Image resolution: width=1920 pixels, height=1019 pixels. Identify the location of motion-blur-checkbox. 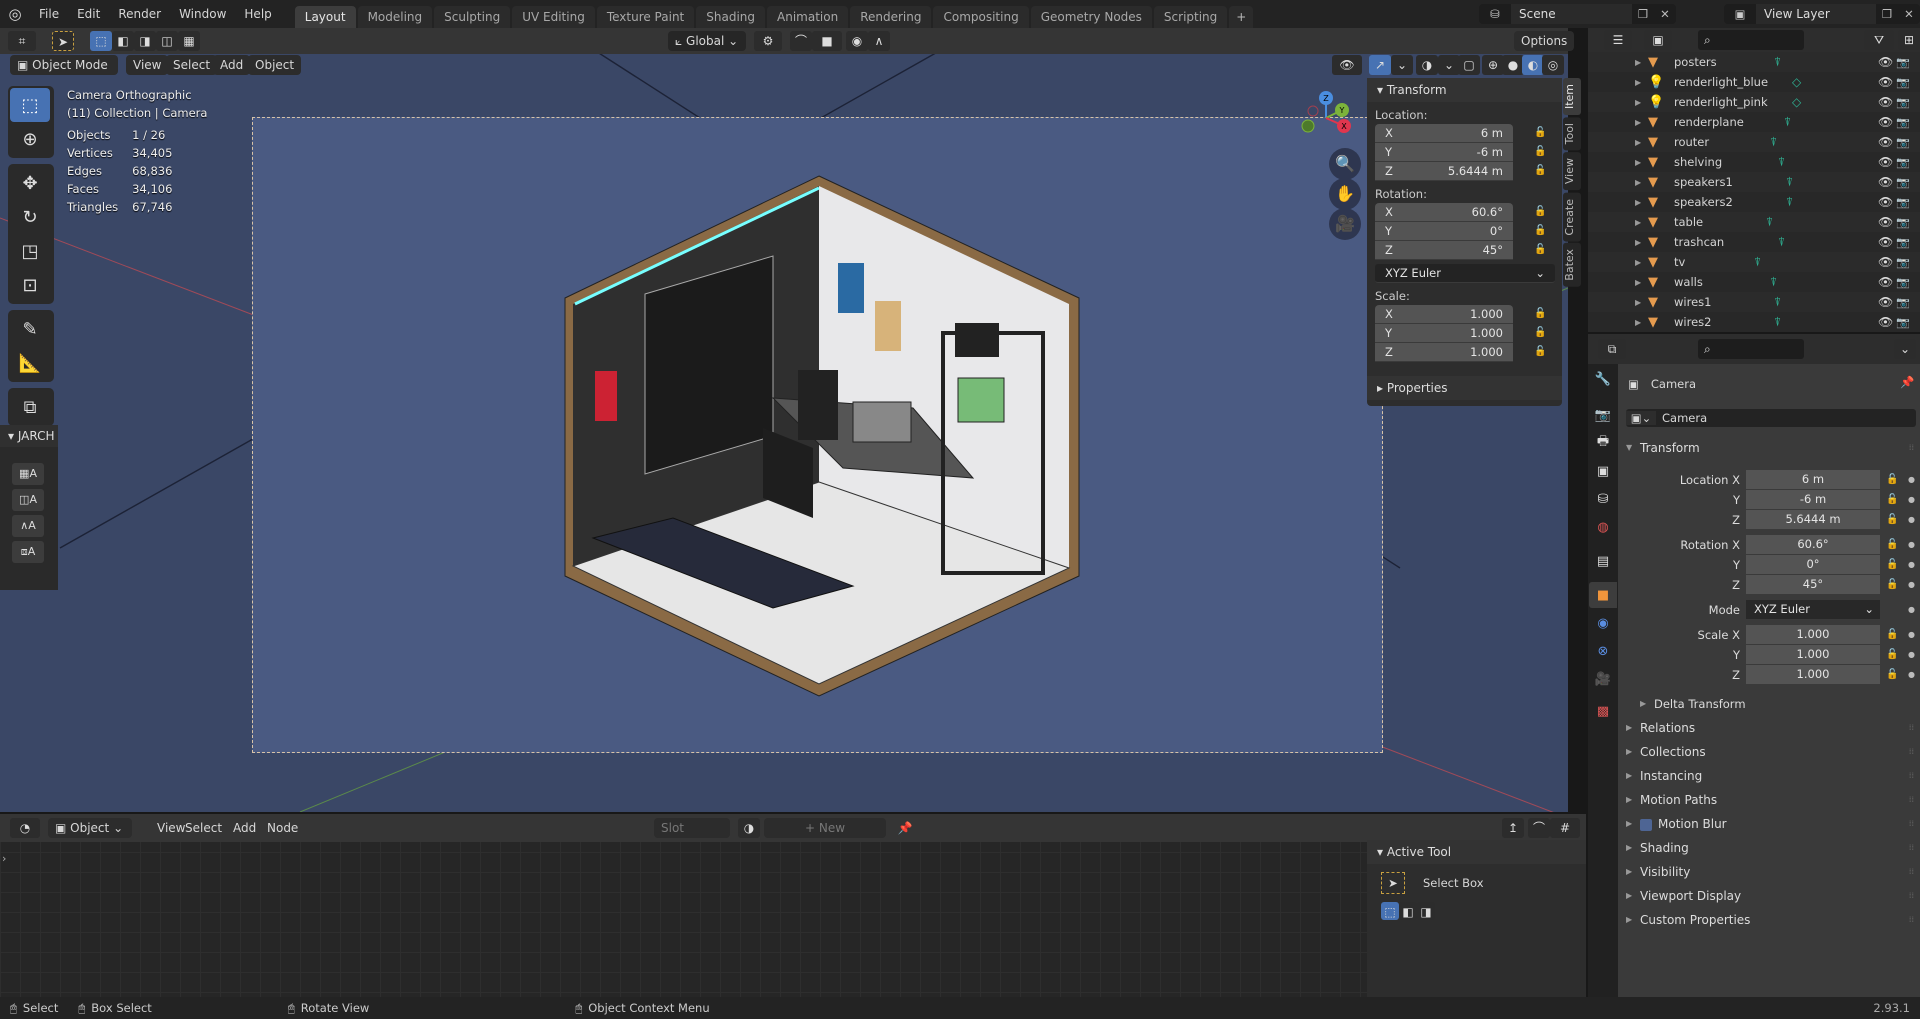
(1646, 824).